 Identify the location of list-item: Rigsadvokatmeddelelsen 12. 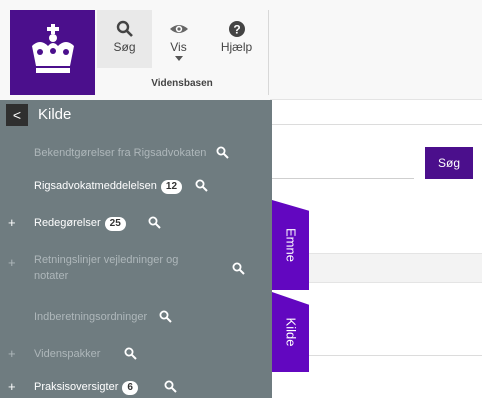
(136, 187).